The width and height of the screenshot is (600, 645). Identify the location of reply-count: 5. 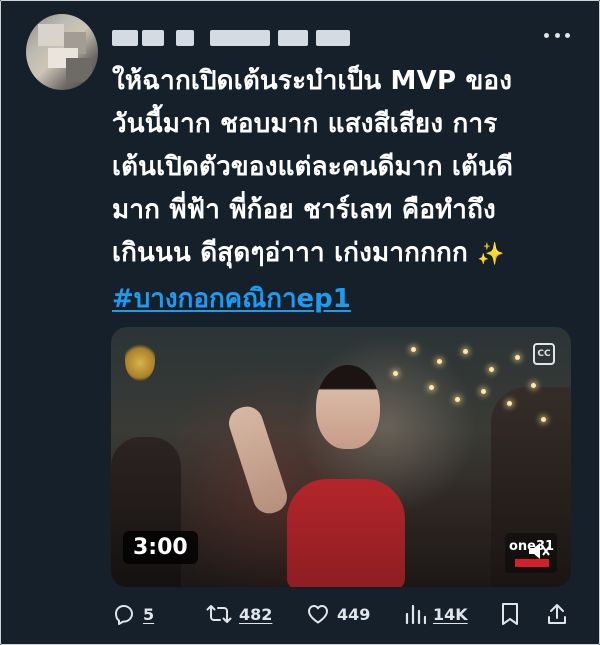
(148, 614).